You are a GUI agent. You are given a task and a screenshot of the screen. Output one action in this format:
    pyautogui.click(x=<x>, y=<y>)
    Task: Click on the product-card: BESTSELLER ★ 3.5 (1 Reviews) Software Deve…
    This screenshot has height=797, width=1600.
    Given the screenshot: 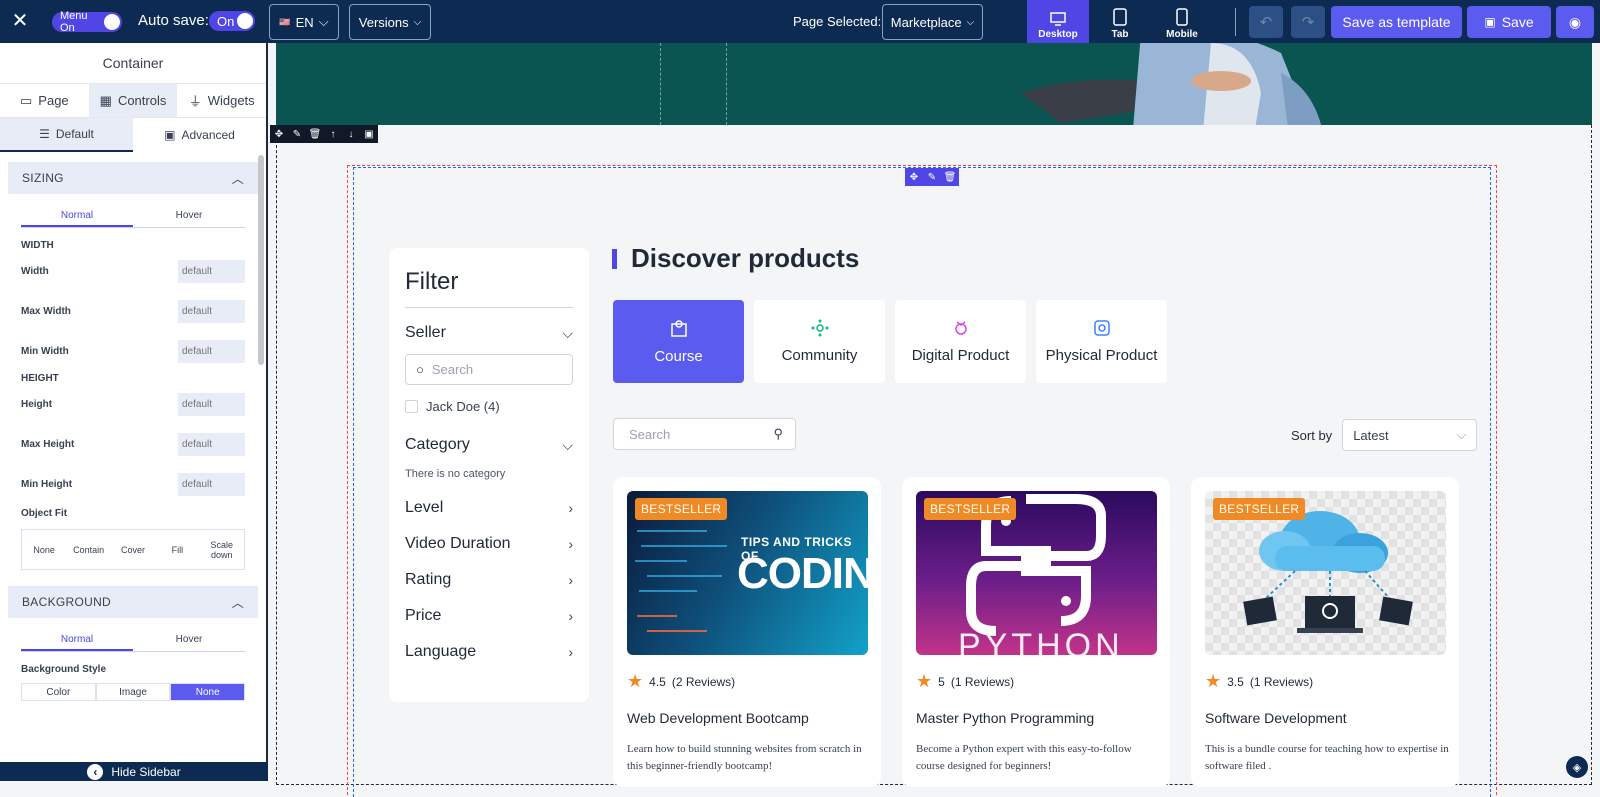 What is the action you would take?
    pyautogui.click(x=1325, y=632)
    